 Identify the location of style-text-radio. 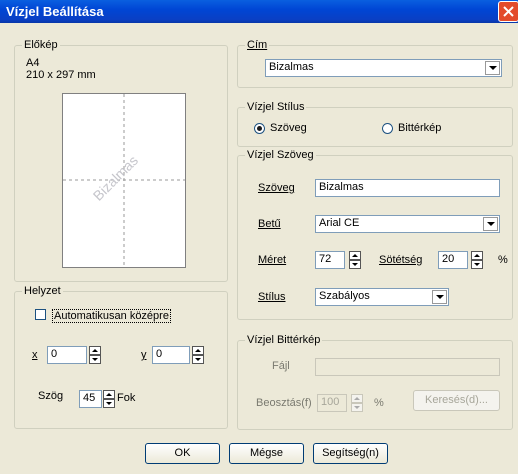
(259, 128).